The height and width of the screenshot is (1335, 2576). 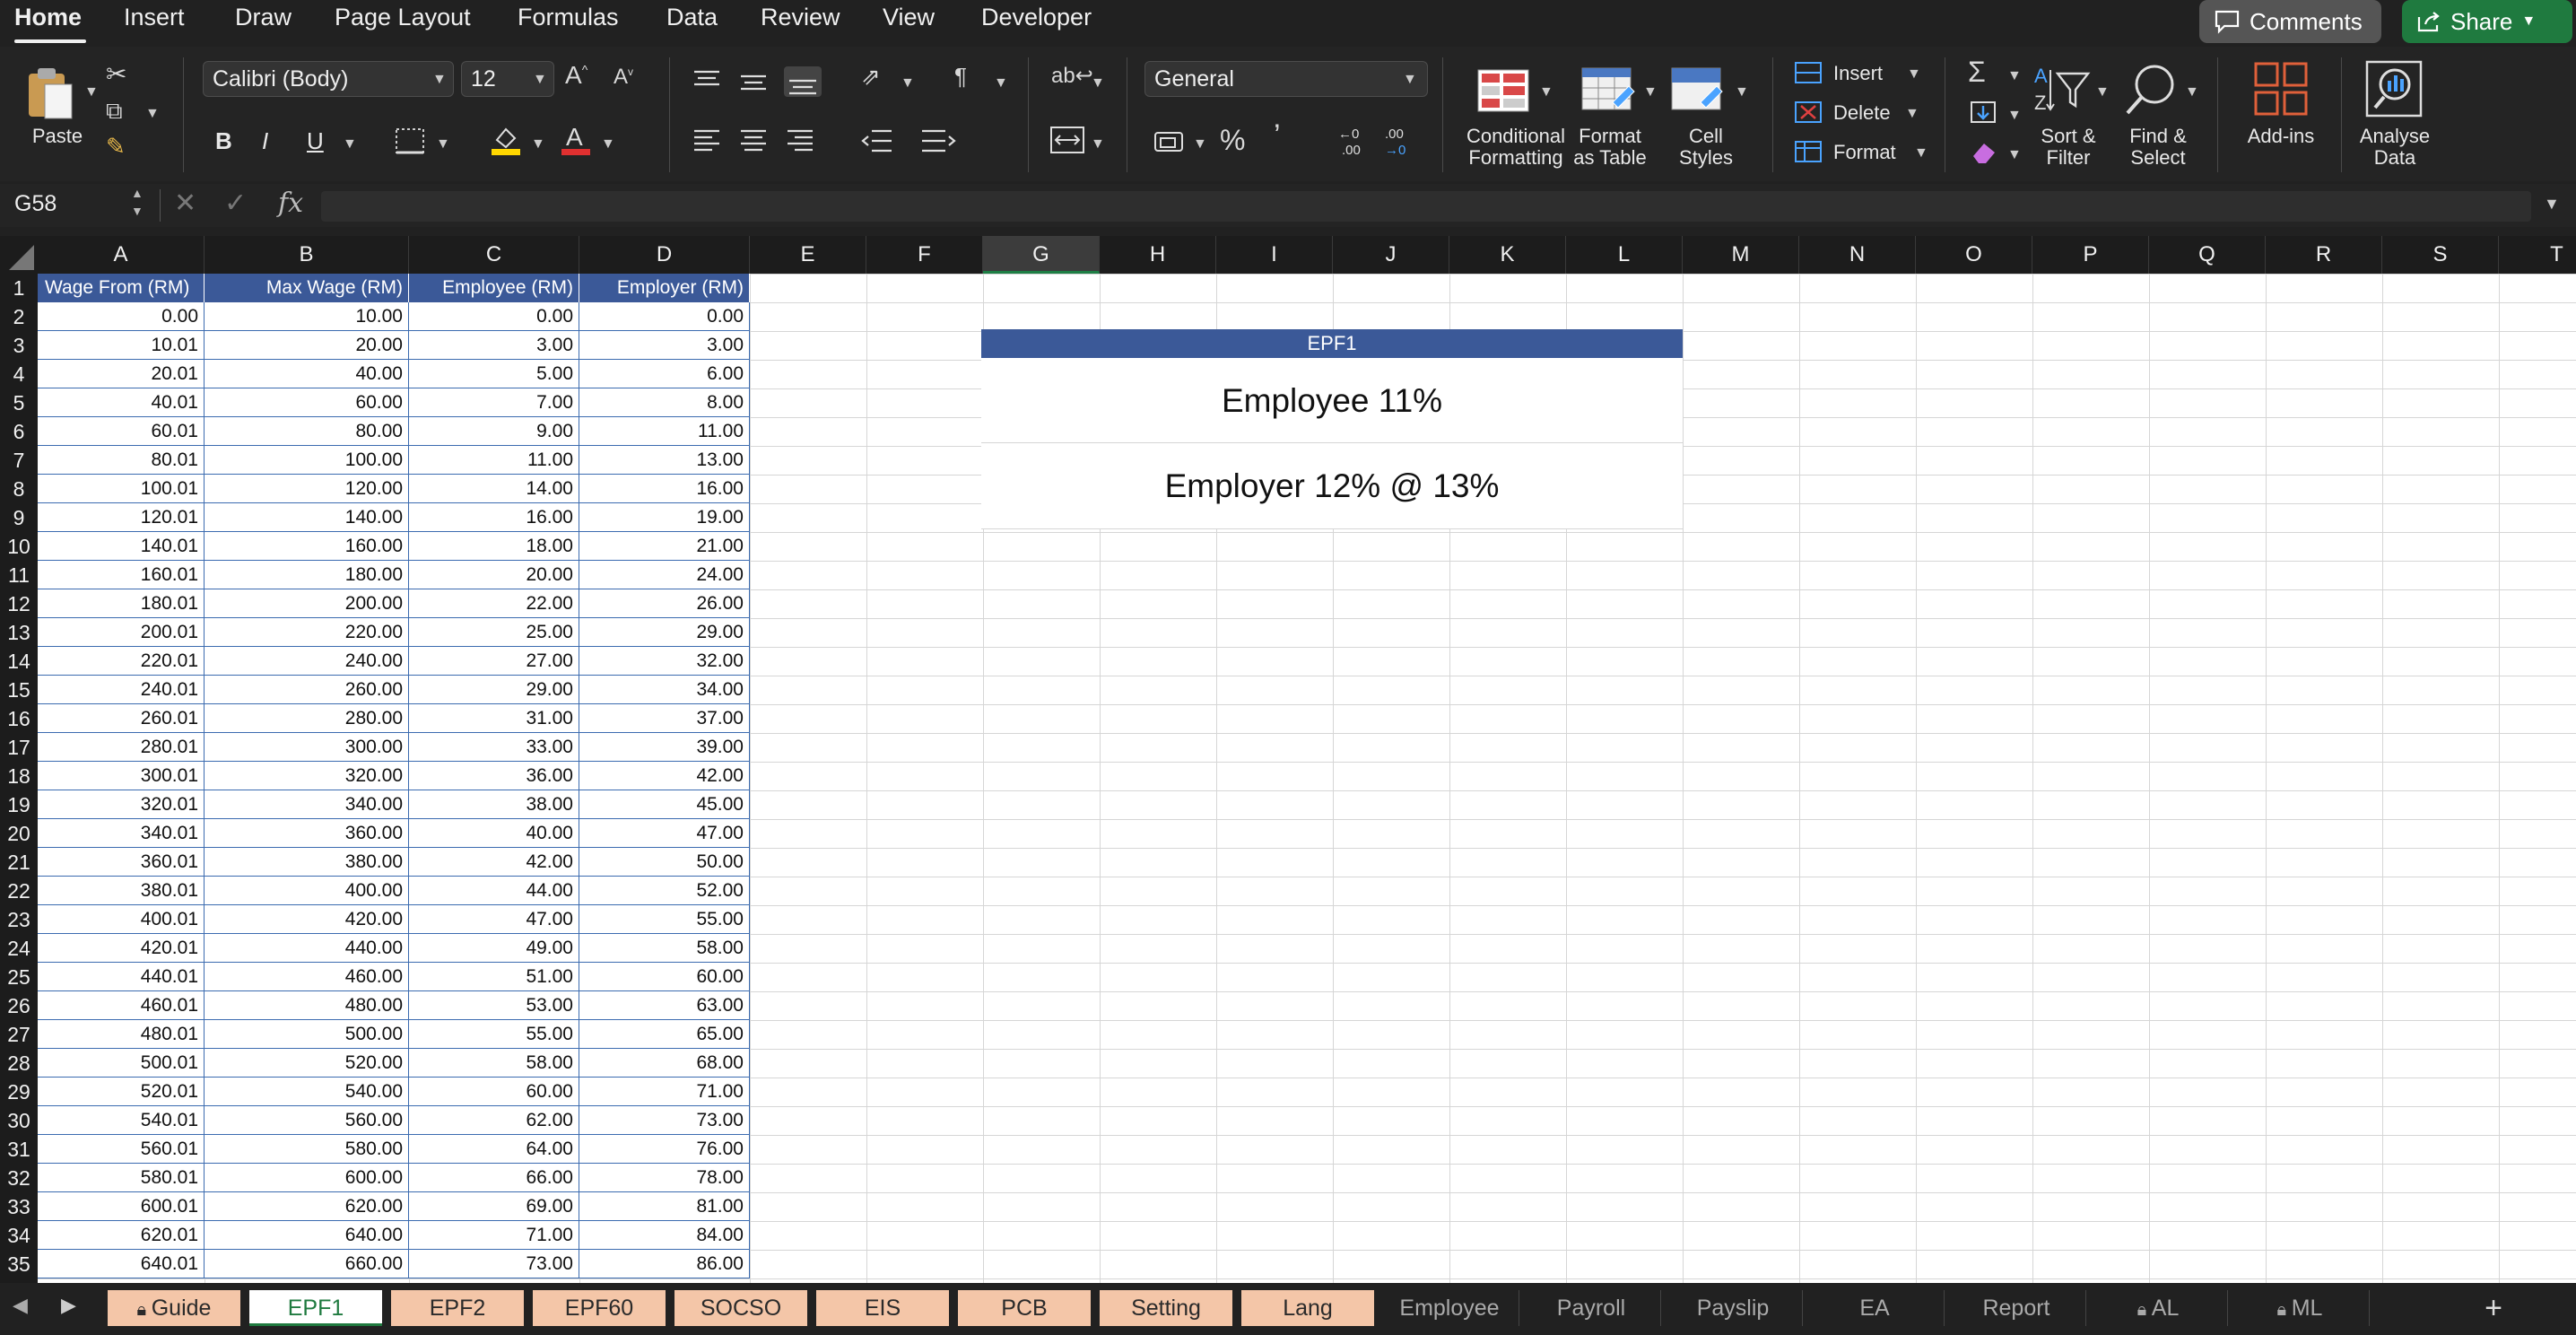 I want to click on table-cell: 53.00, so click(x=494, y=1005).